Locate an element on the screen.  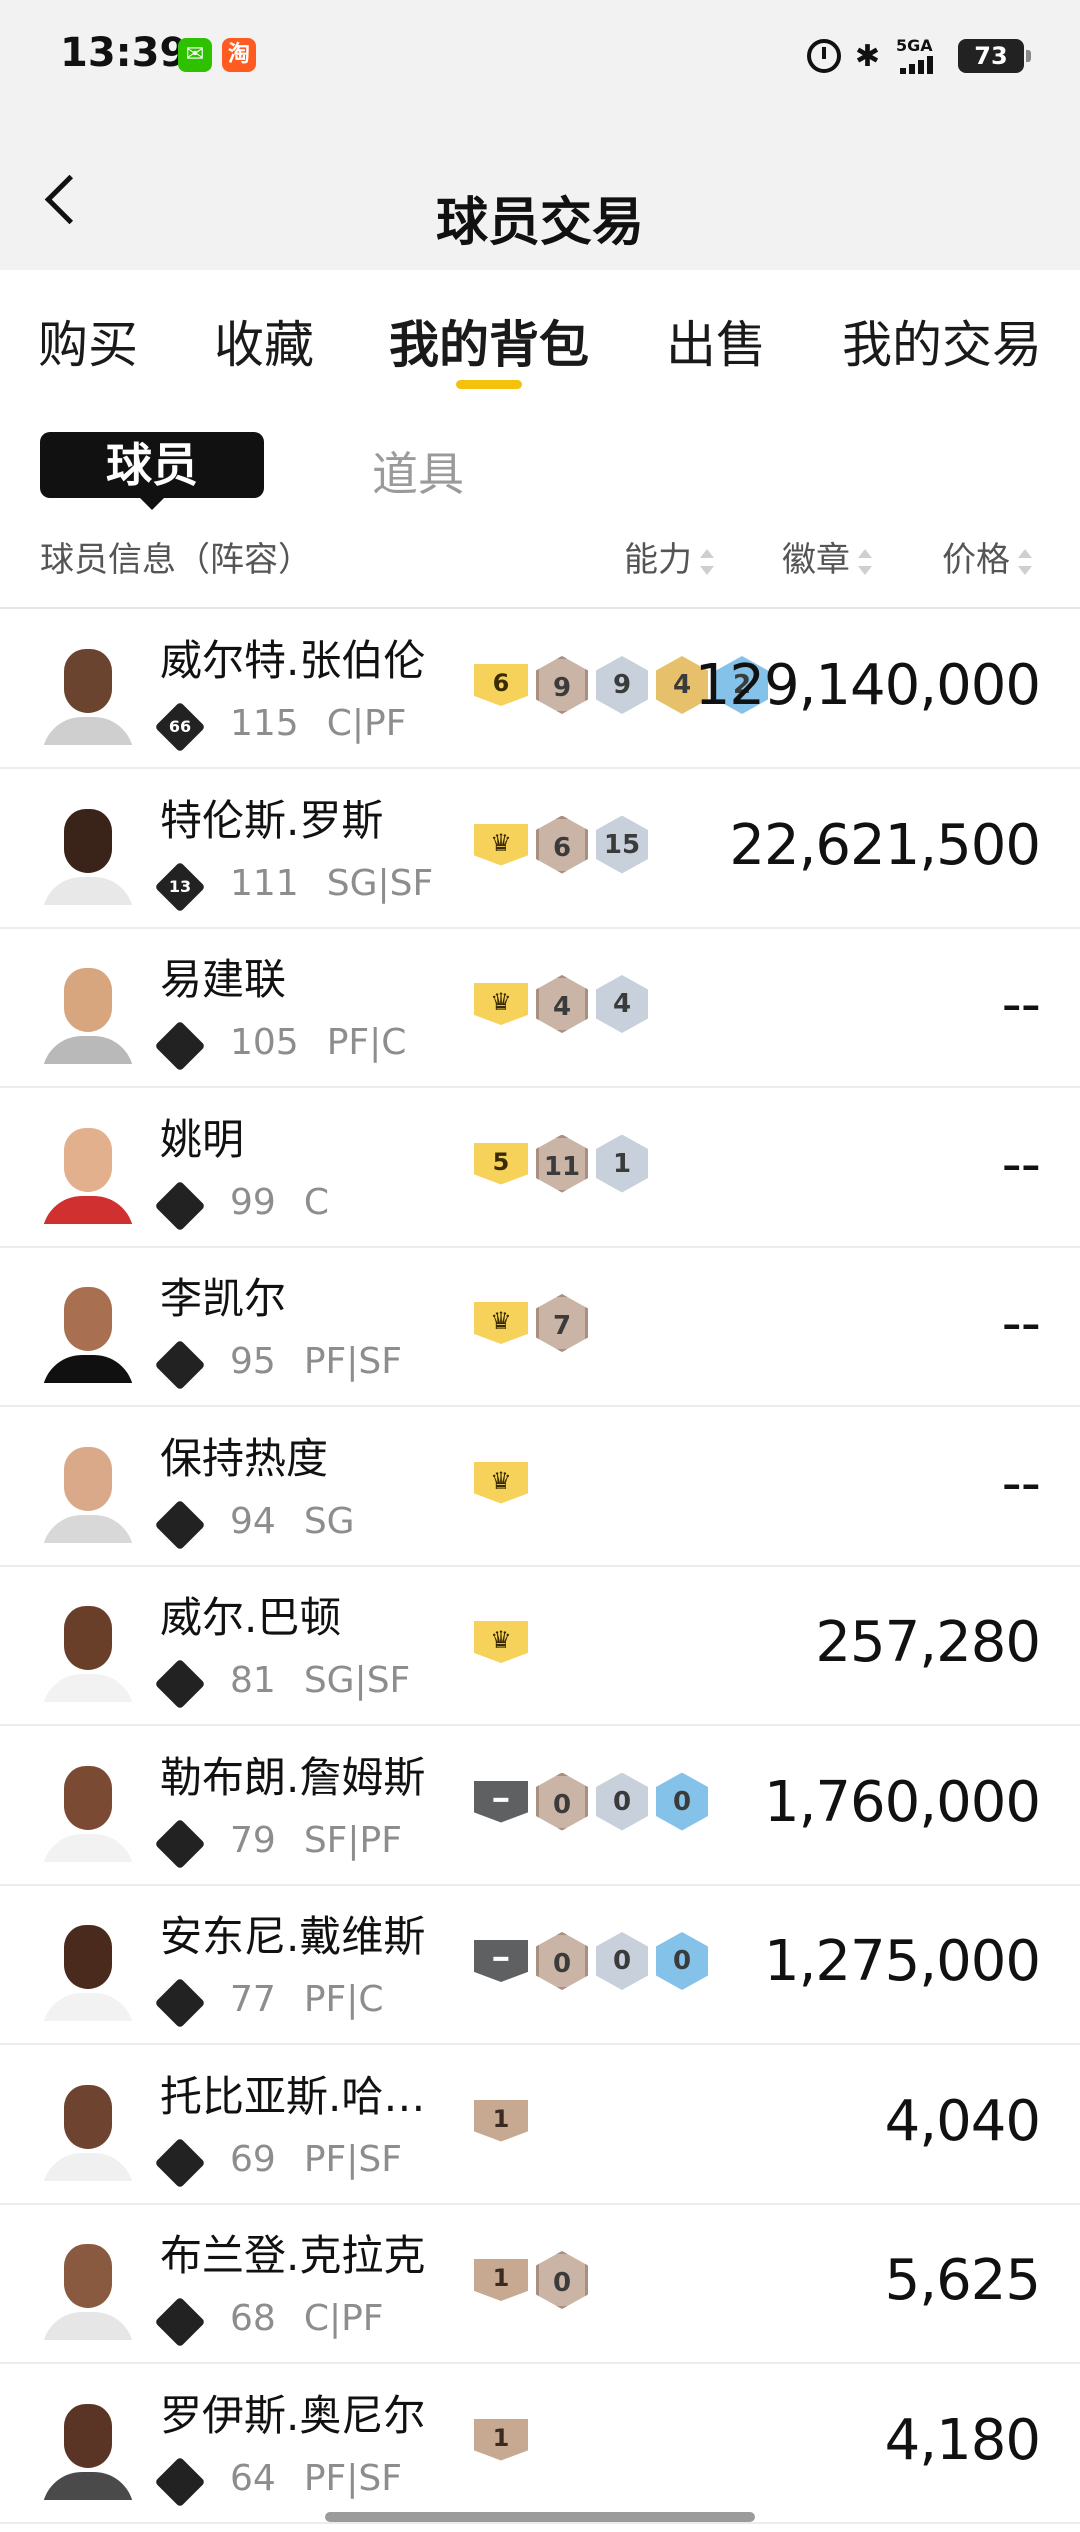
player-overall: 79 is located at coordinates (253, 1840).